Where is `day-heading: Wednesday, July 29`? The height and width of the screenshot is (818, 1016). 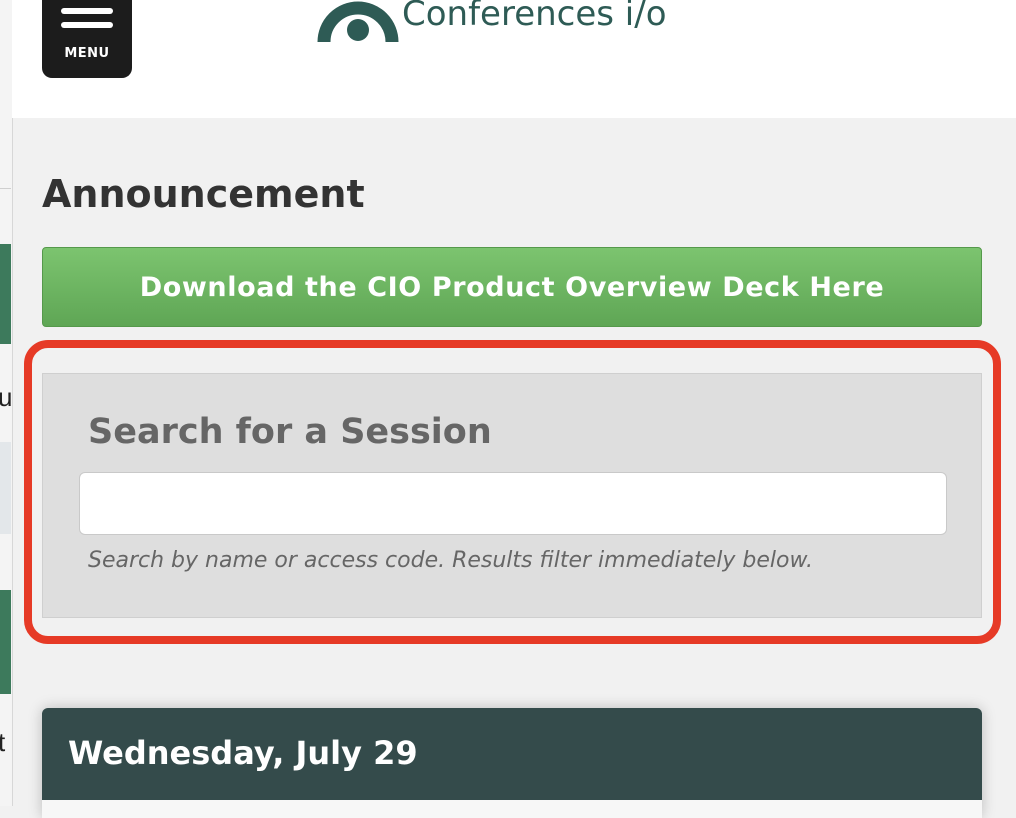 day-heading: Wednesday, July 29 is located at coordinates (243, 753).